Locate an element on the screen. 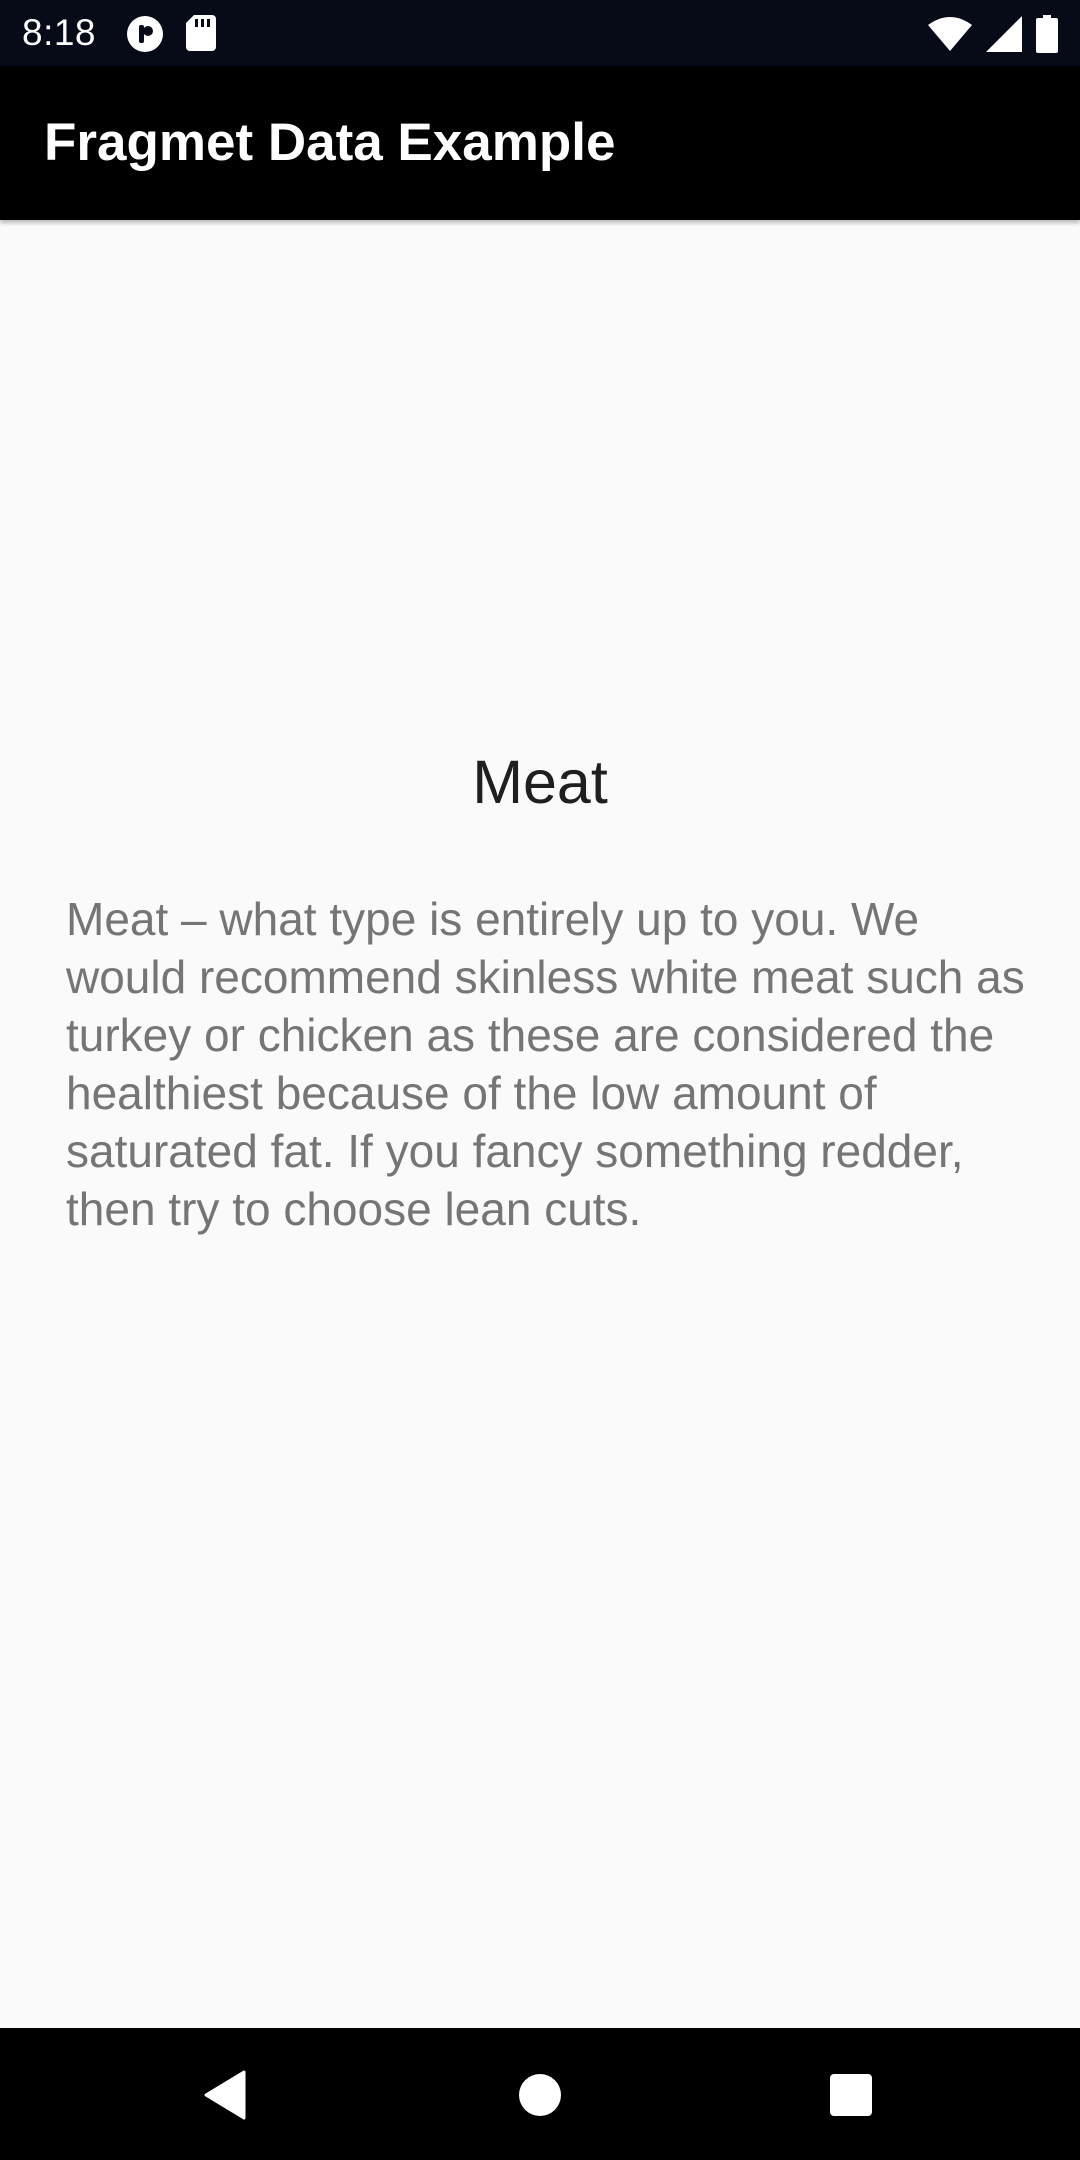 The image size is (1080, 2160). recents-icon is located at coordinates (851, 2095).